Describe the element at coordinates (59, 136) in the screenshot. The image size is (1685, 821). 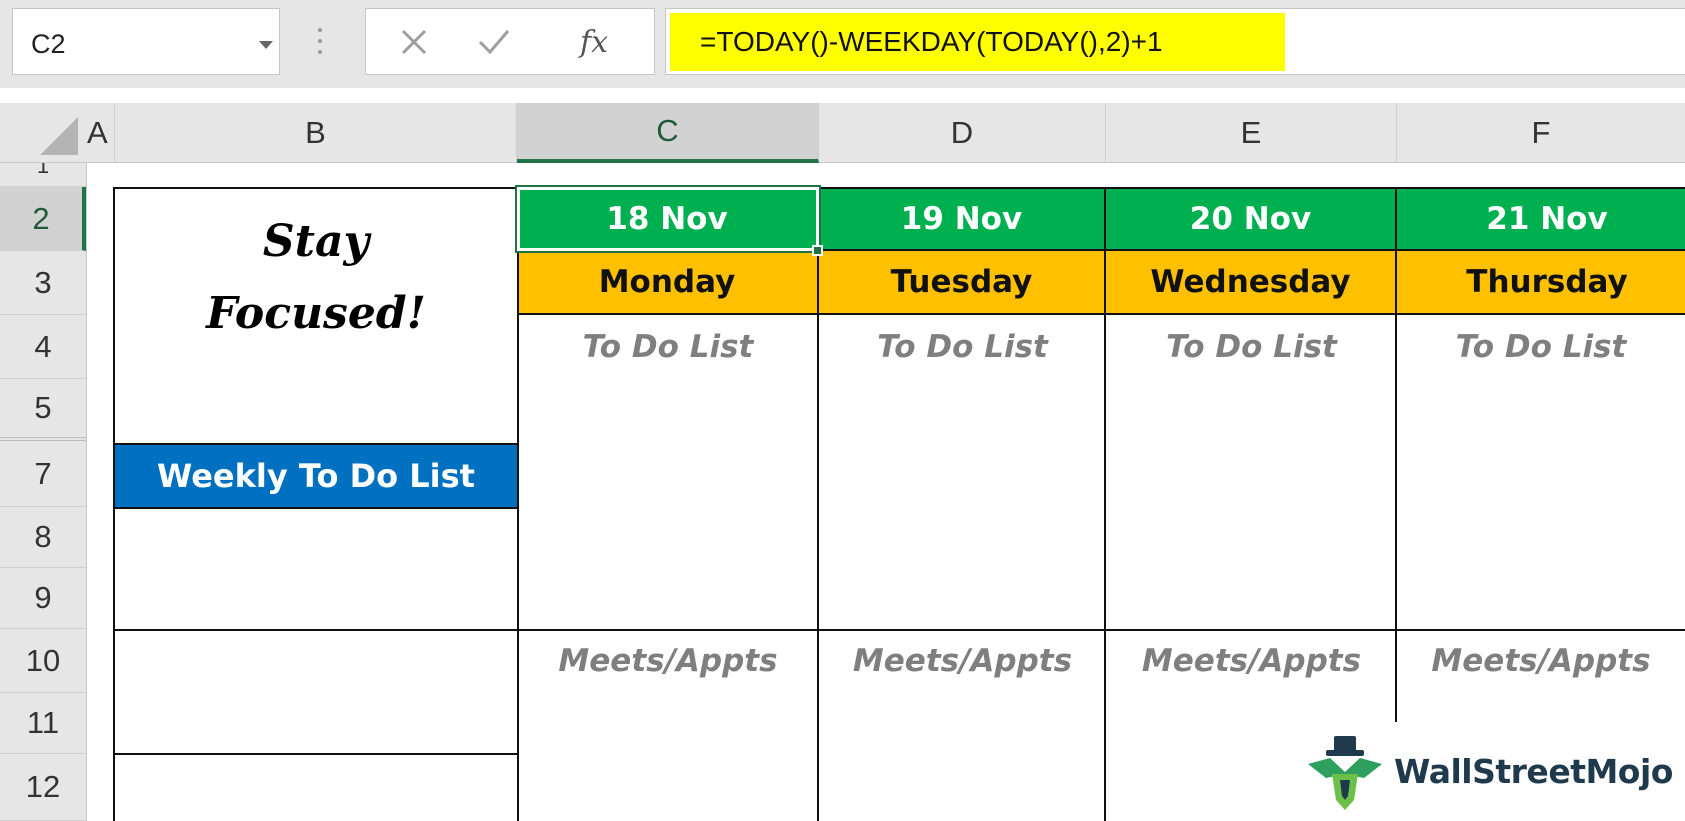
I see `select-all-triangle-icon` at that location.